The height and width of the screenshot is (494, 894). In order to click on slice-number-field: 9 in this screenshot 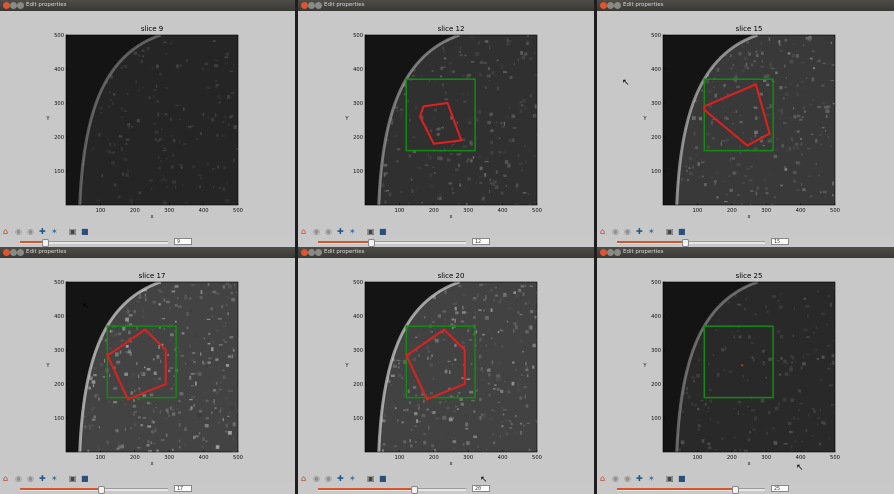, I will do `click(183, 241)`.